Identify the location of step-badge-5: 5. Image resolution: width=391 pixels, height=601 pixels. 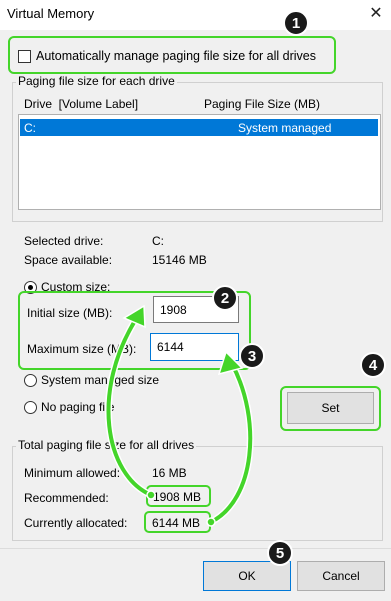
(280, 553).